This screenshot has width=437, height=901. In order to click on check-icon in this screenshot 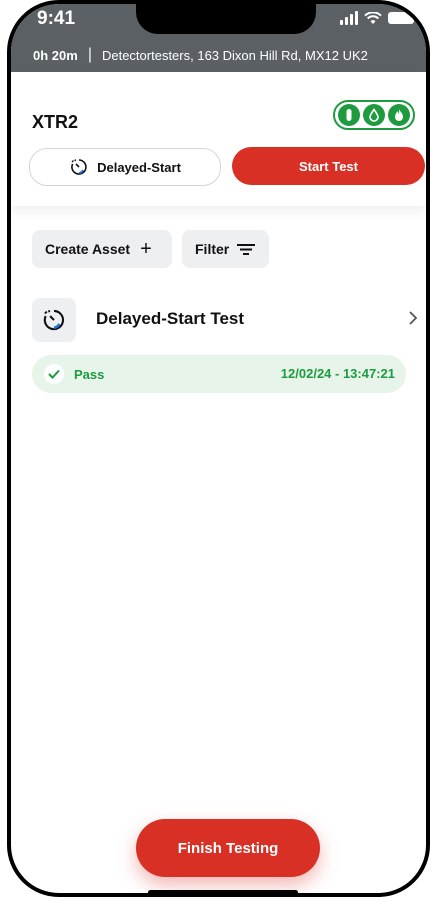, I will do `click(54, 374)`.